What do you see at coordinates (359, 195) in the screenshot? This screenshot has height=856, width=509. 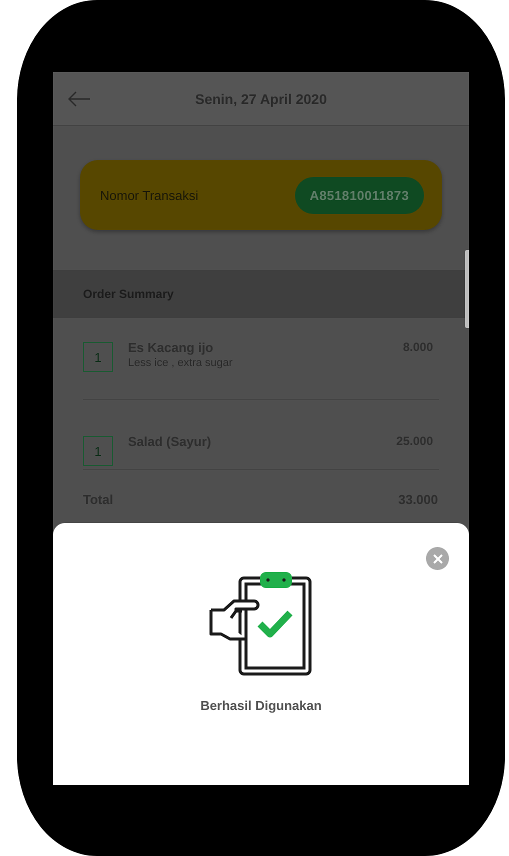 I see `transaction-number: A851810011873` at bounding box center [359, 195].